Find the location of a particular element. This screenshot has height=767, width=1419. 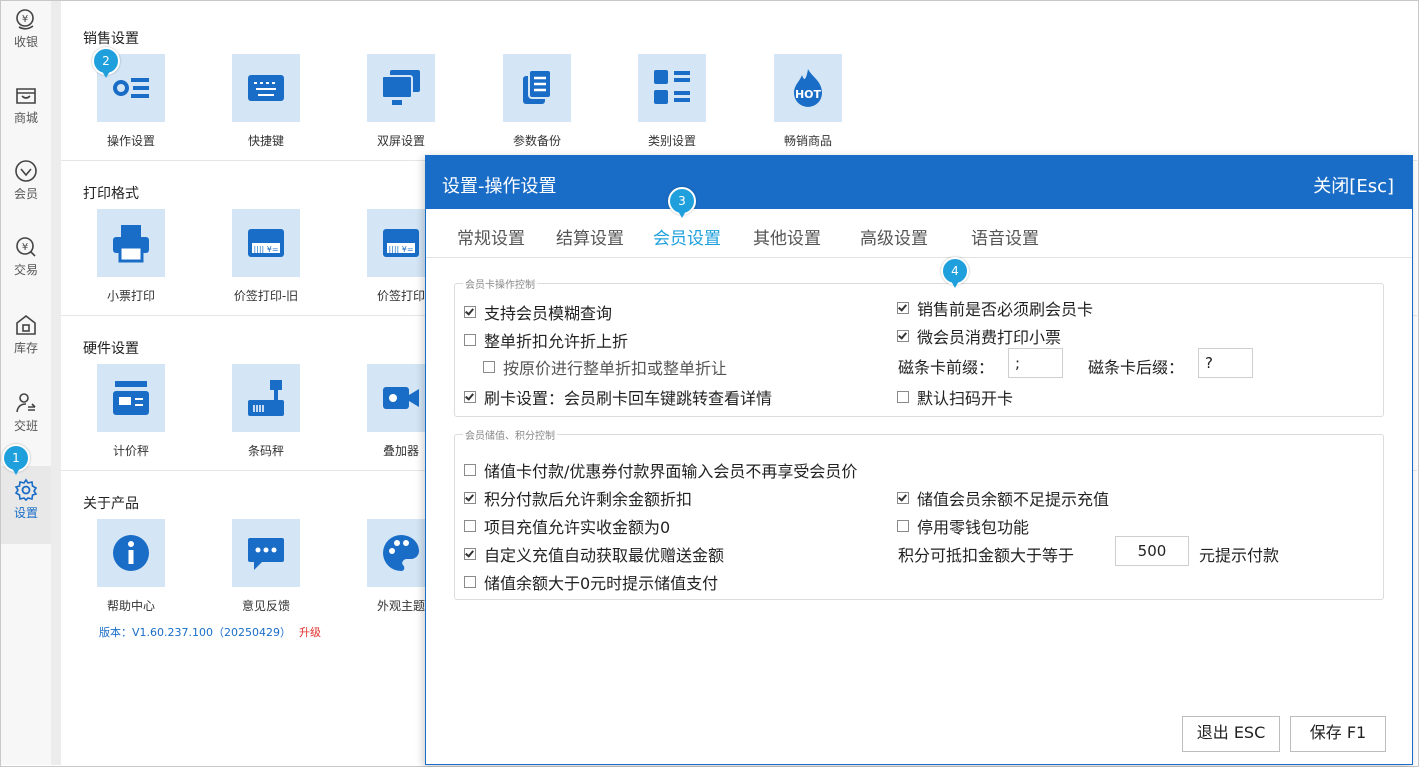

tile-bestsellers: HOT 畅销商品 is located at coordinates (808, 101).